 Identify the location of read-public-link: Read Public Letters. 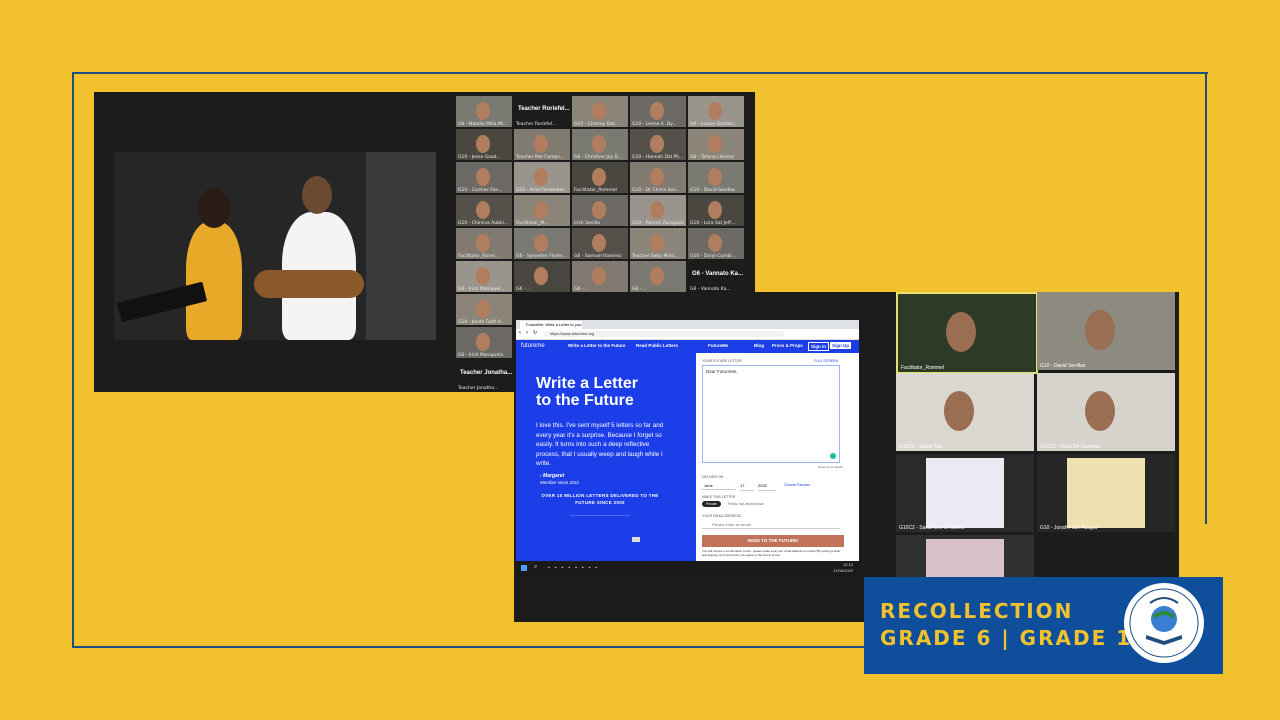
(657, 345).